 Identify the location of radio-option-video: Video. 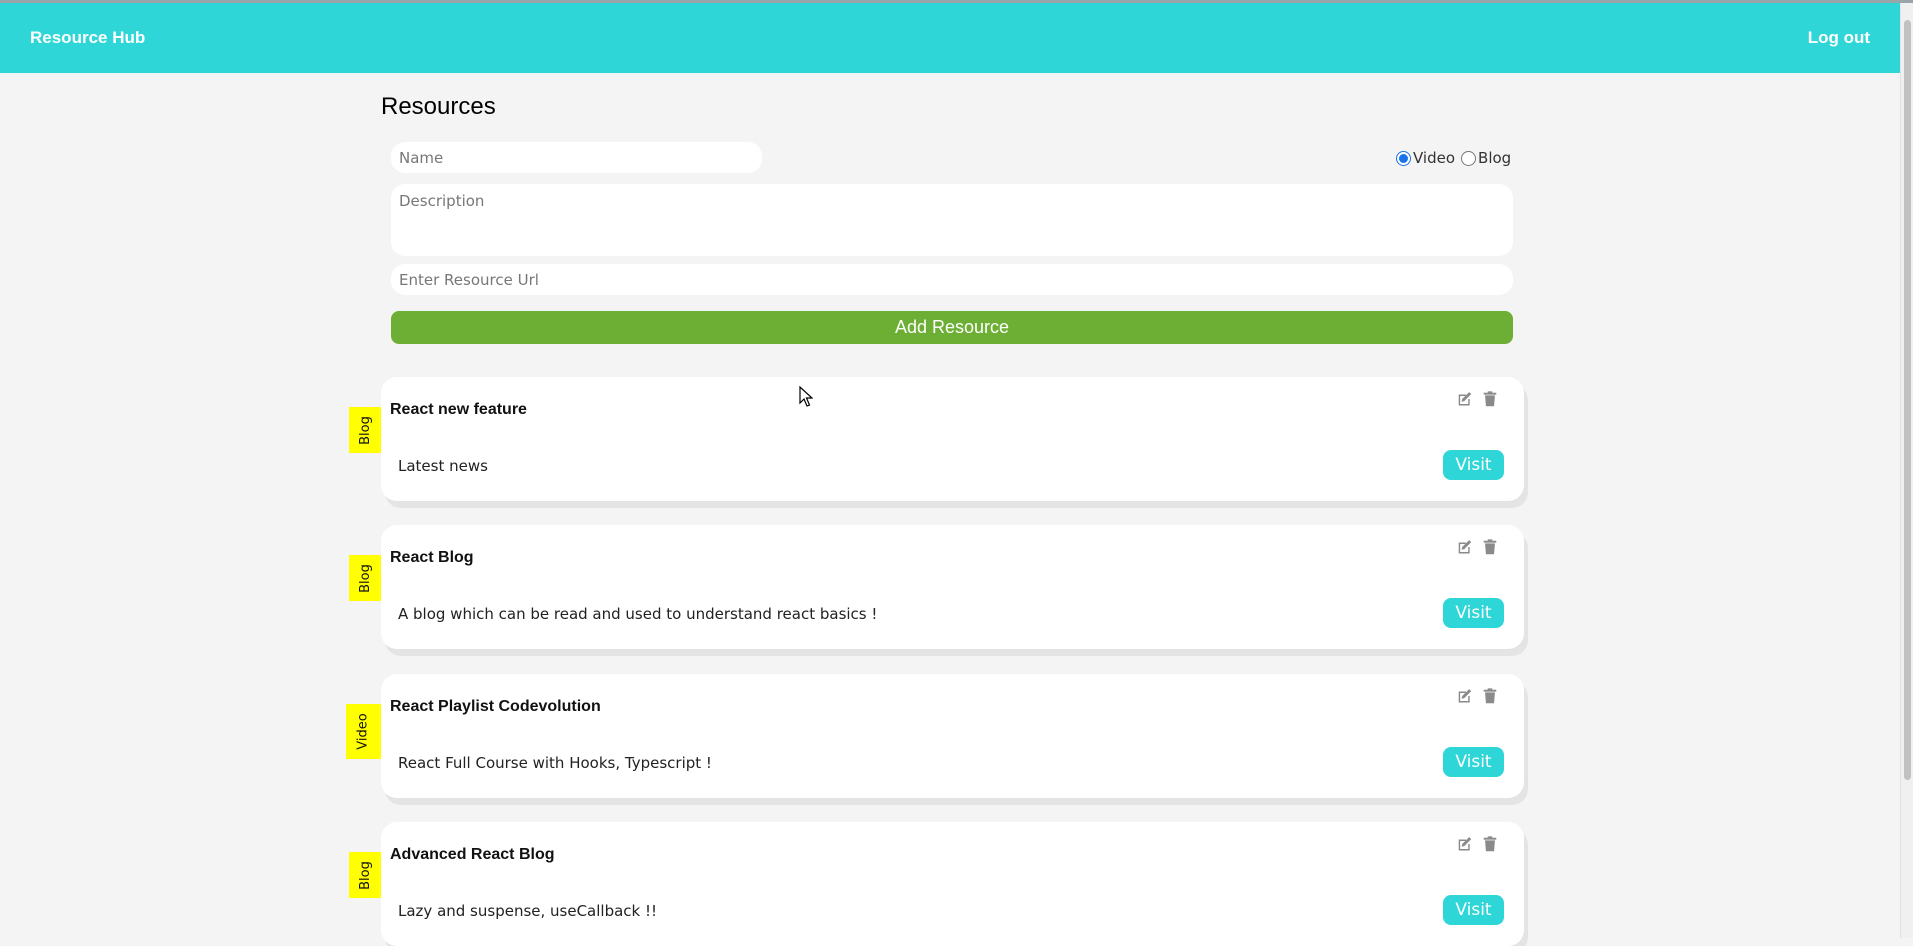
(1425, 158).